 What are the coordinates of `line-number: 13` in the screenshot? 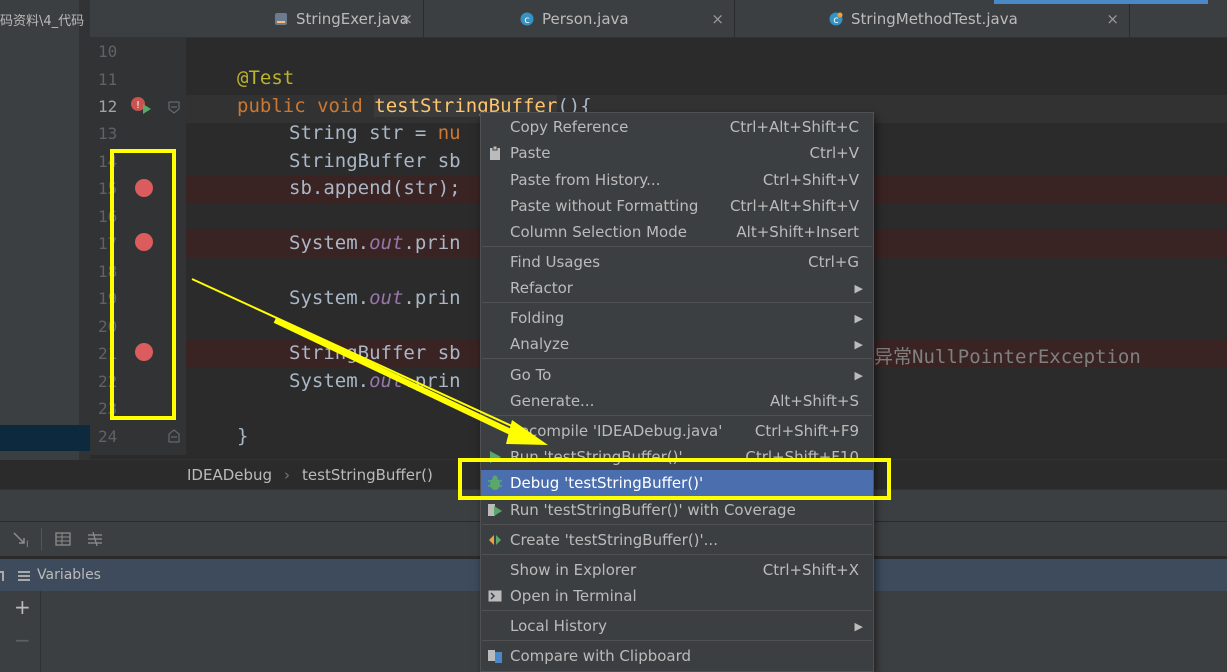 It's located at (108, 133).